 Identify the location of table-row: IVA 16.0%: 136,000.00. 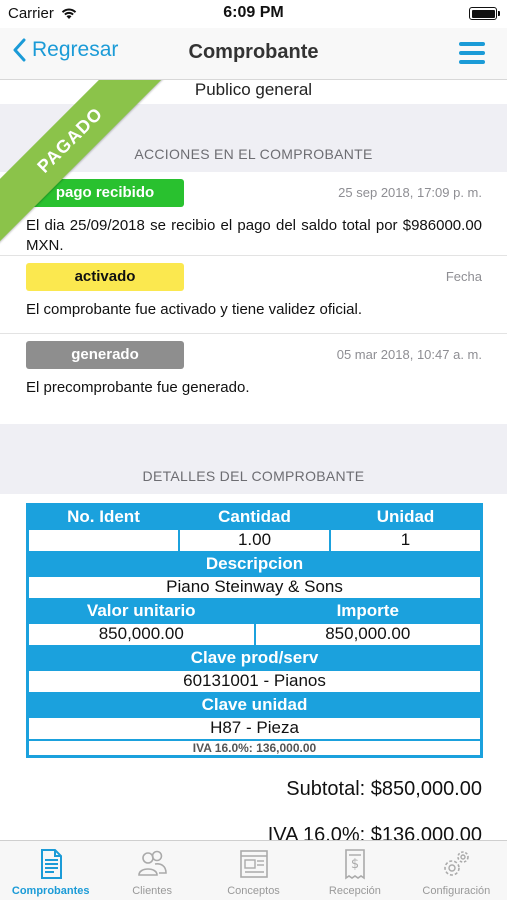
(254, 748).